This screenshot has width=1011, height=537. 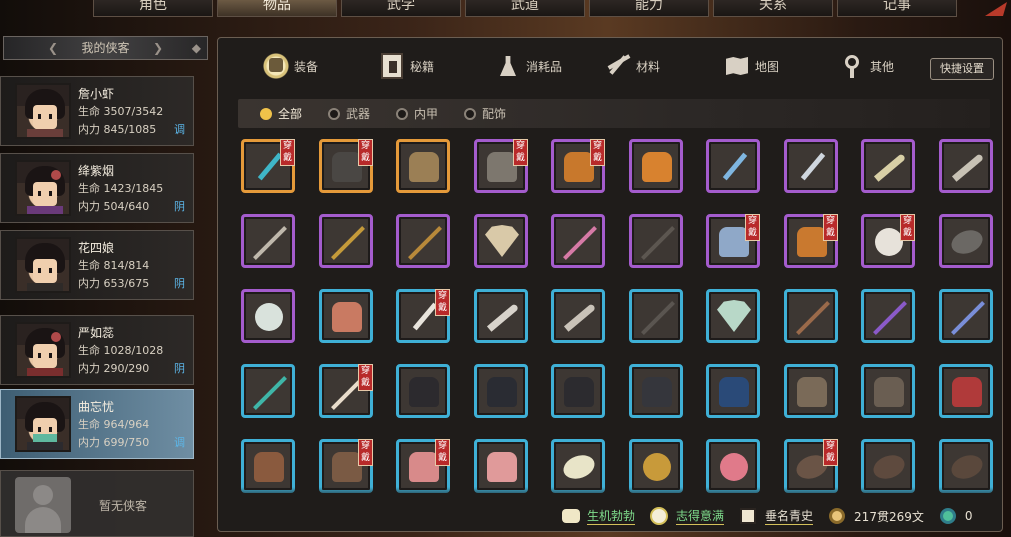 I want to click on chevron-right-icon: ❯, so click(x=158, y=48).